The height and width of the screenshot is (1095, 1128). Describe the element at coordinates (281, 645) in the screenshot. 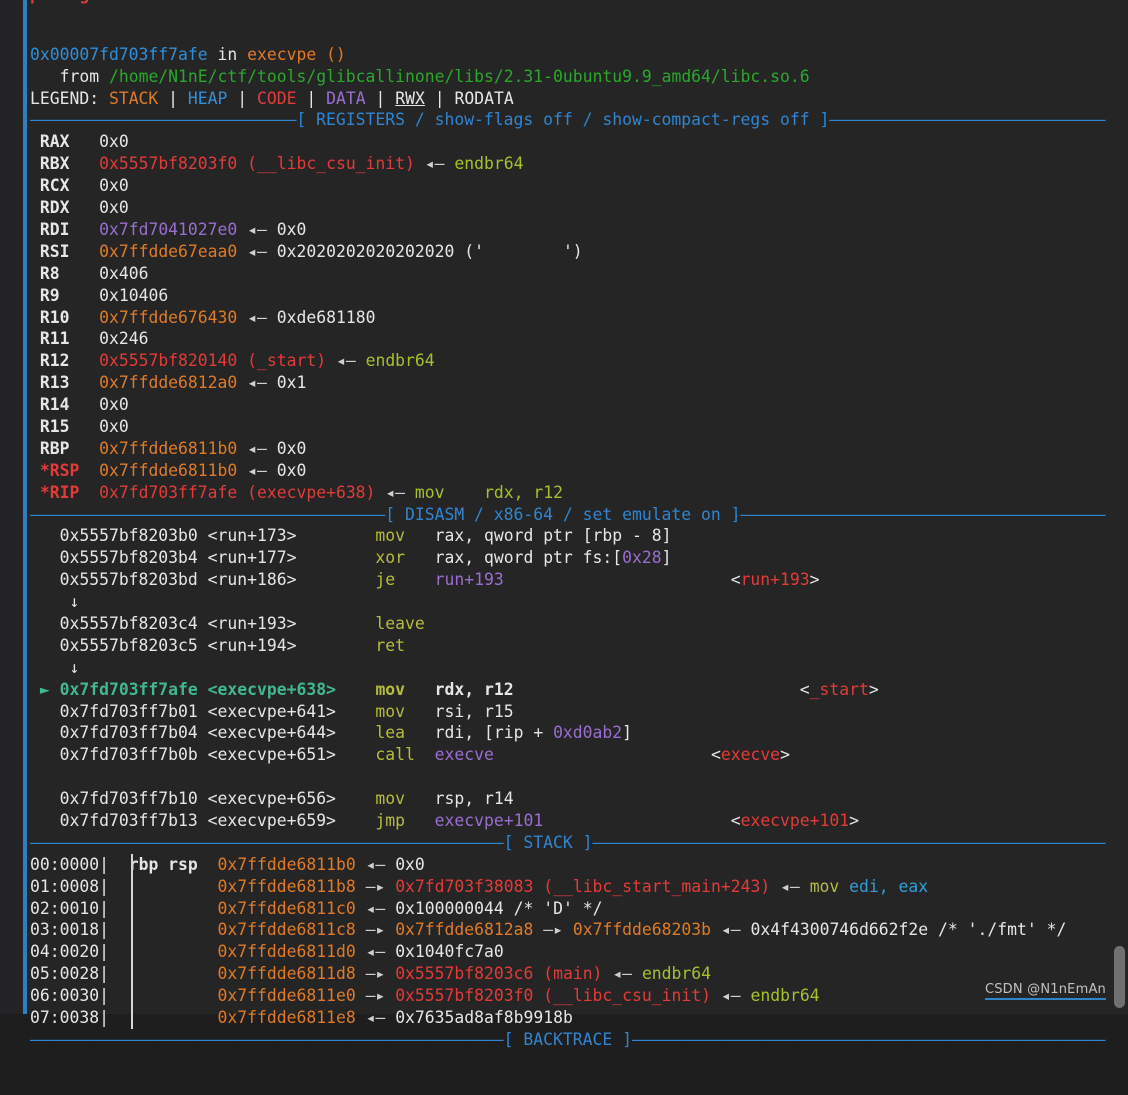

I see `disasm-symbol: <run+194>` at that location.